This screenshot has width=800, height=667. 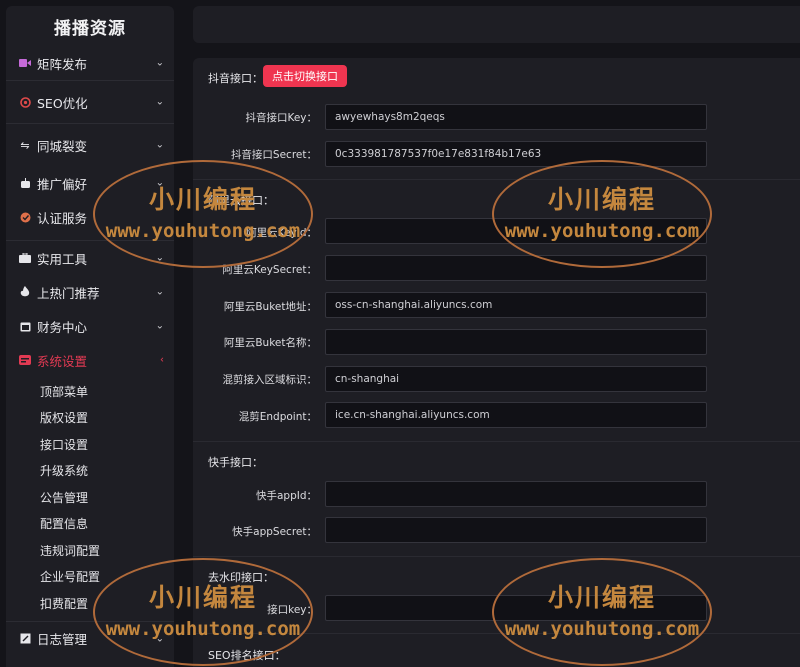 What do you see at coordinates (235, 78) in the screenshot?
I see `section-douyin-title: 抖音接口：` at bounding box center [235, 78].